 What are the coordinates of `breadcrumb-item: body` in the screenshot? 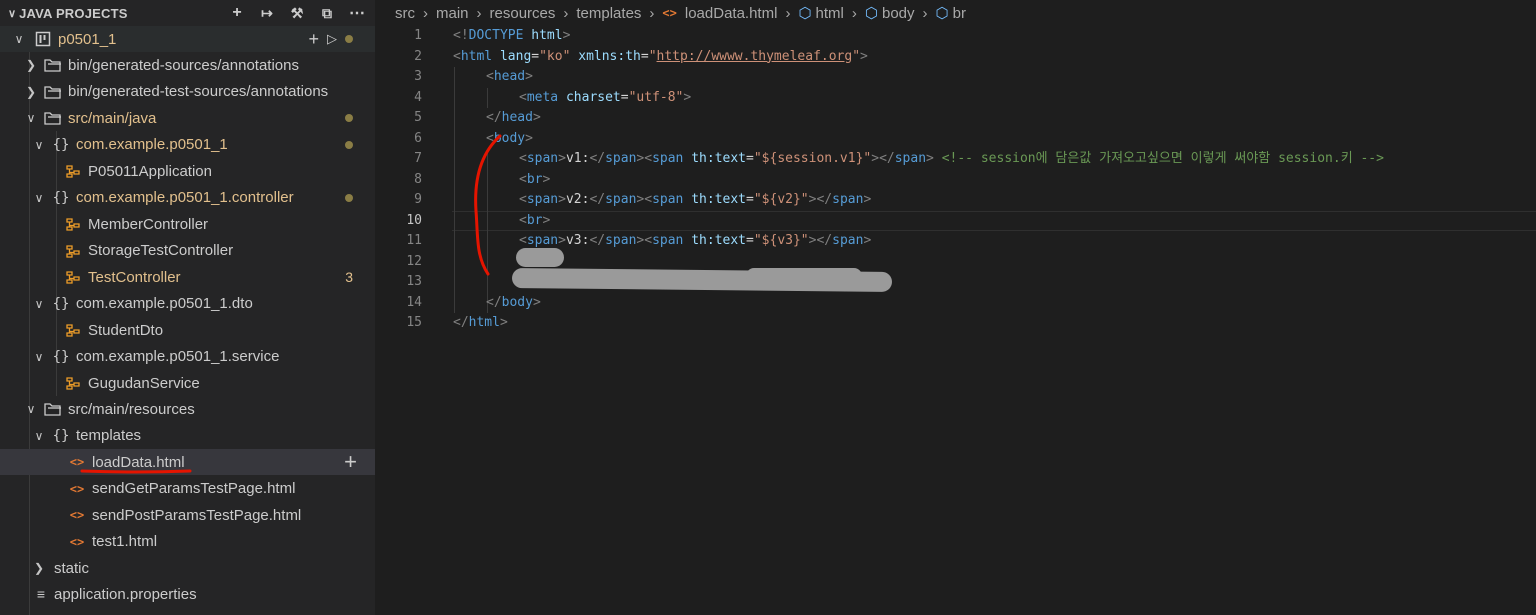 It's located at (898, 13).